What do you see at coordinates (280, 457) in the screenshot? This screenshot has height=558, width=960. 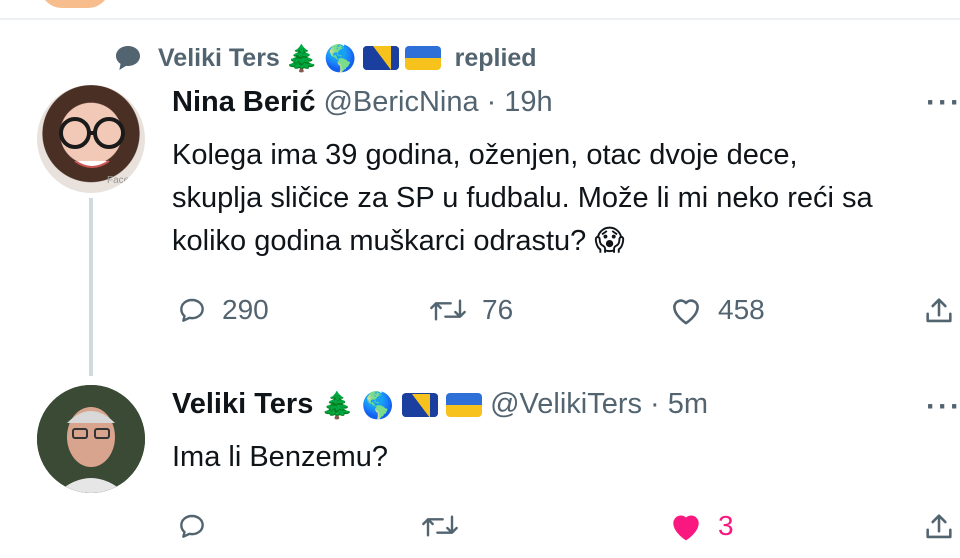 I see `tweet2-text: Ima li Benzemu?` at bounding box center [280, 457].